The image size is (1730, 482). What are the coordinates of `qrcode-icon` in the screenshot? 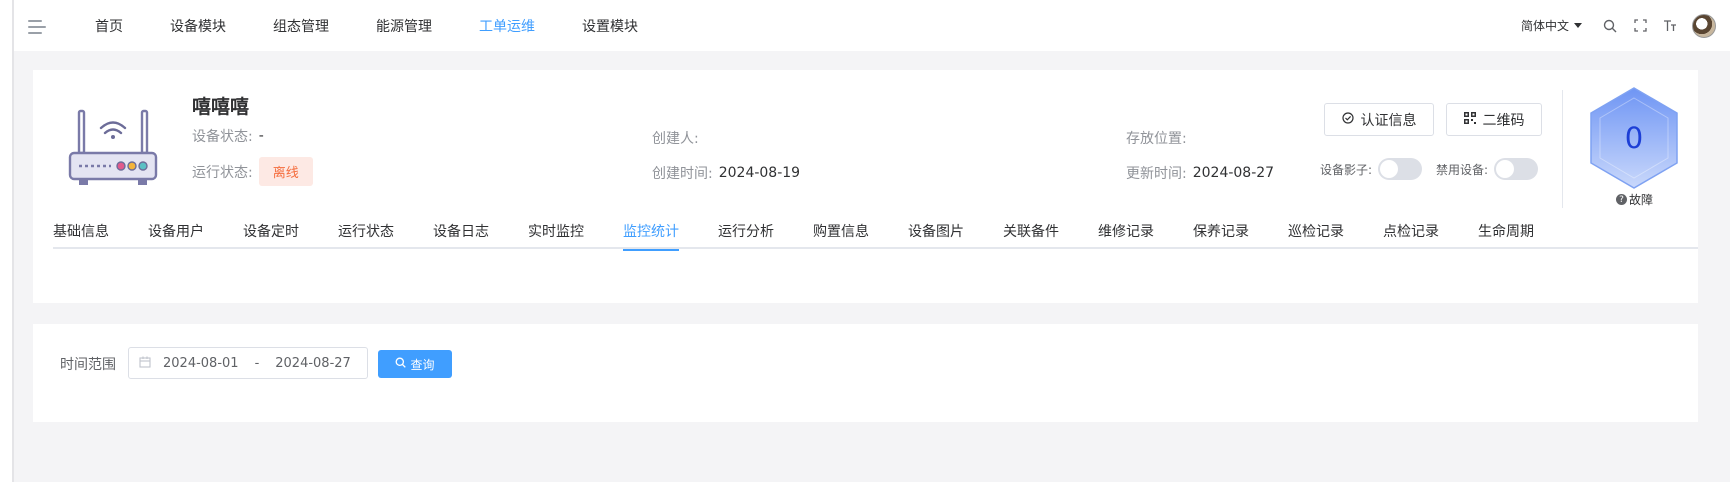 It's located at (1469, 119).